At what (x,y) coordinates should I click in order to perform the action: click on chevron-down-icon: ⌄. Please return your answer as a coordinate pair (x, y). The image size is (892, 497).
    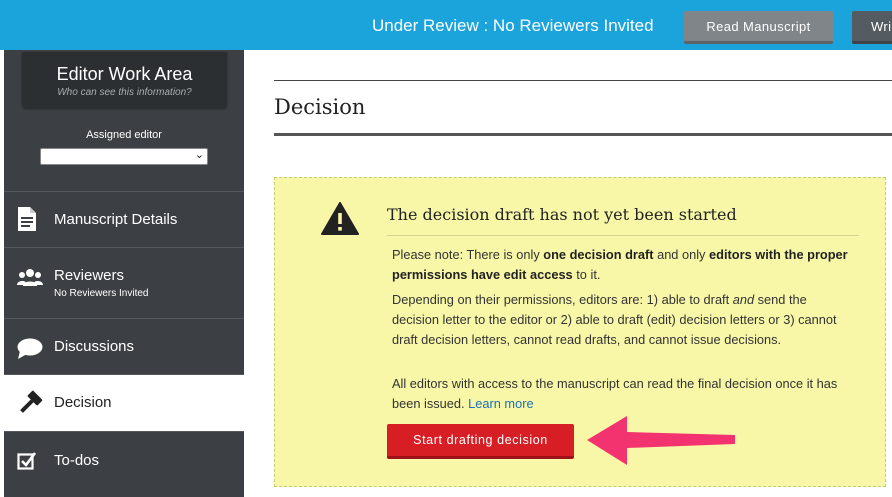
    Looking at the image, I should click on (199, 155).